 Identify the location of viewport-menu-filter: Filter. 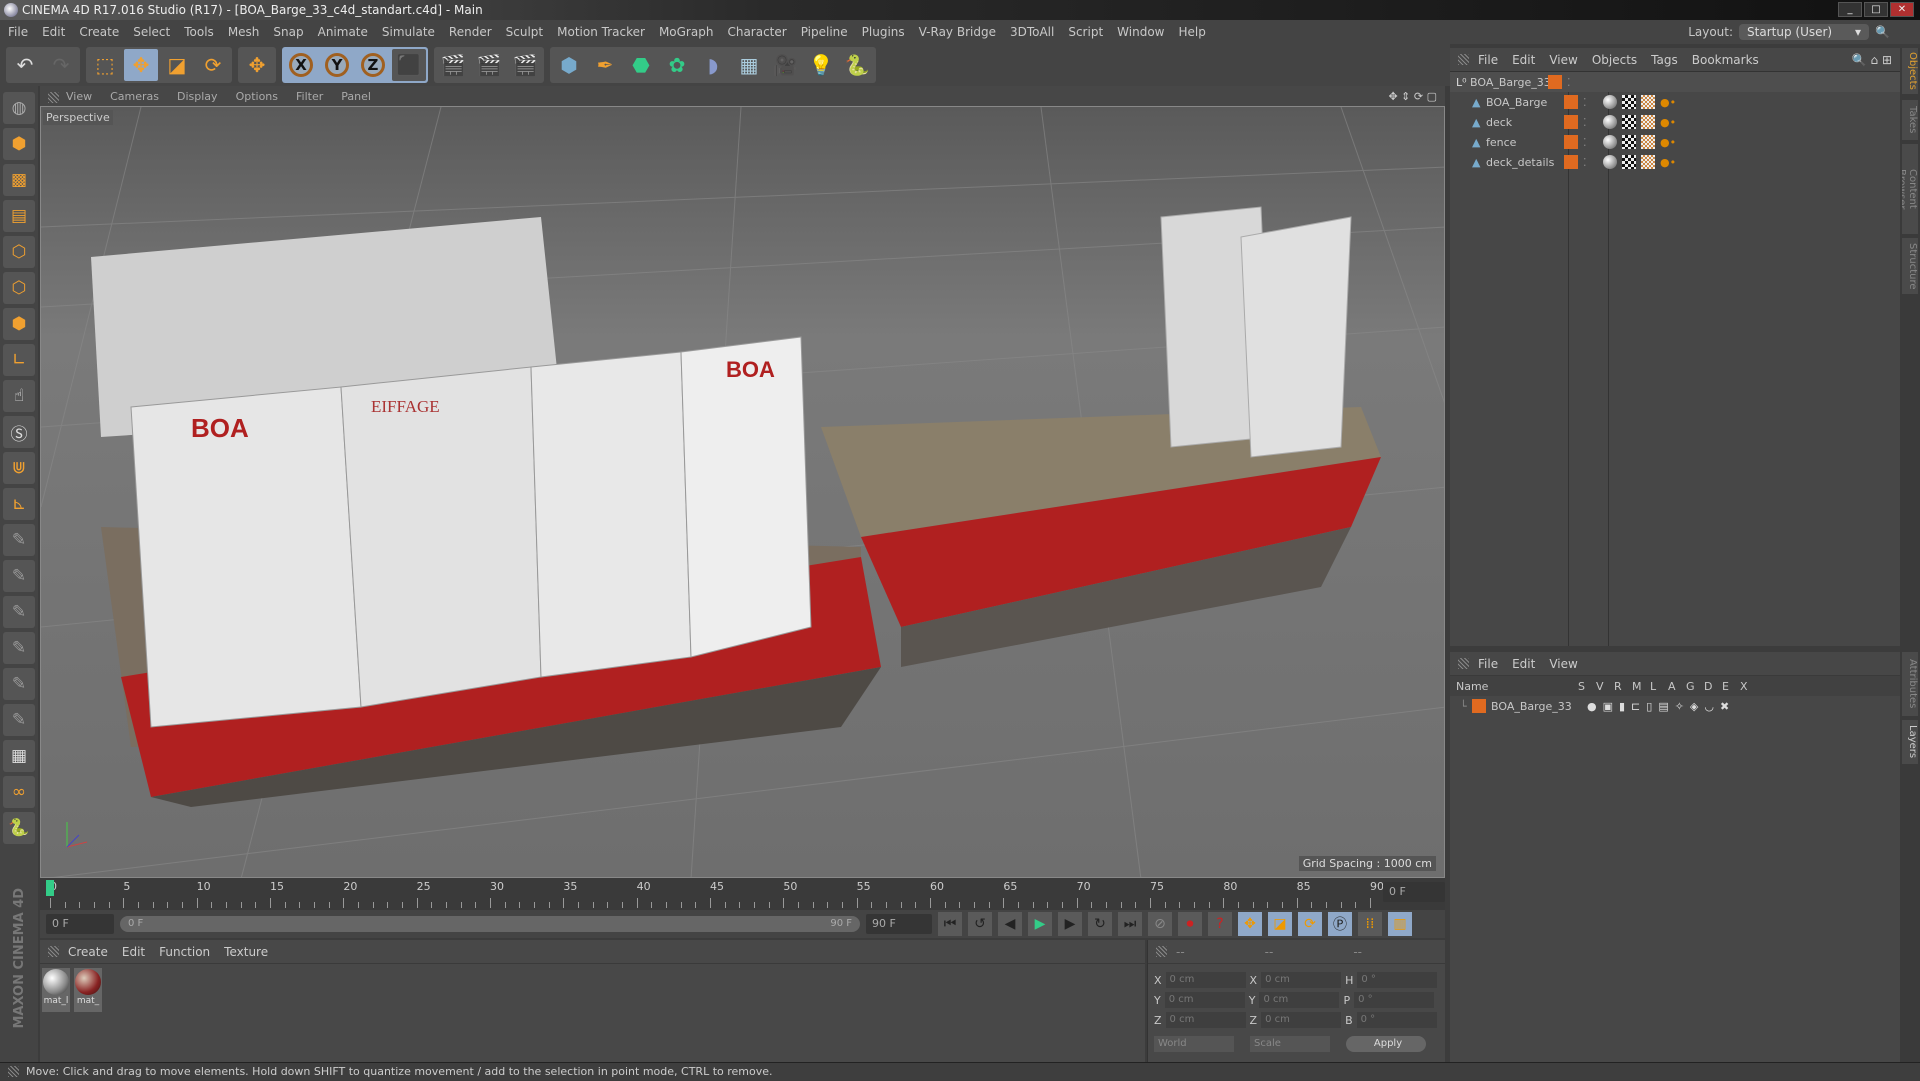
(309, 96).